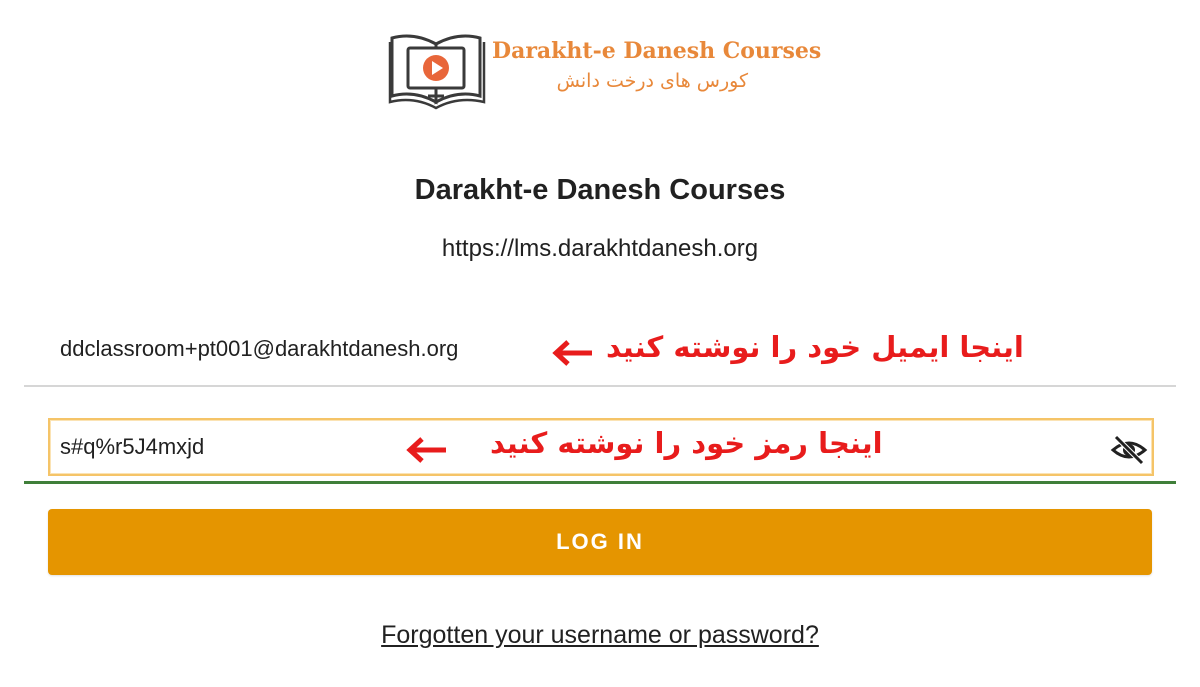 The height and width of the screenshot is (687, 1200). I want to click on forgot-password-container: Forgotten your username or password?, so click(600, 635).